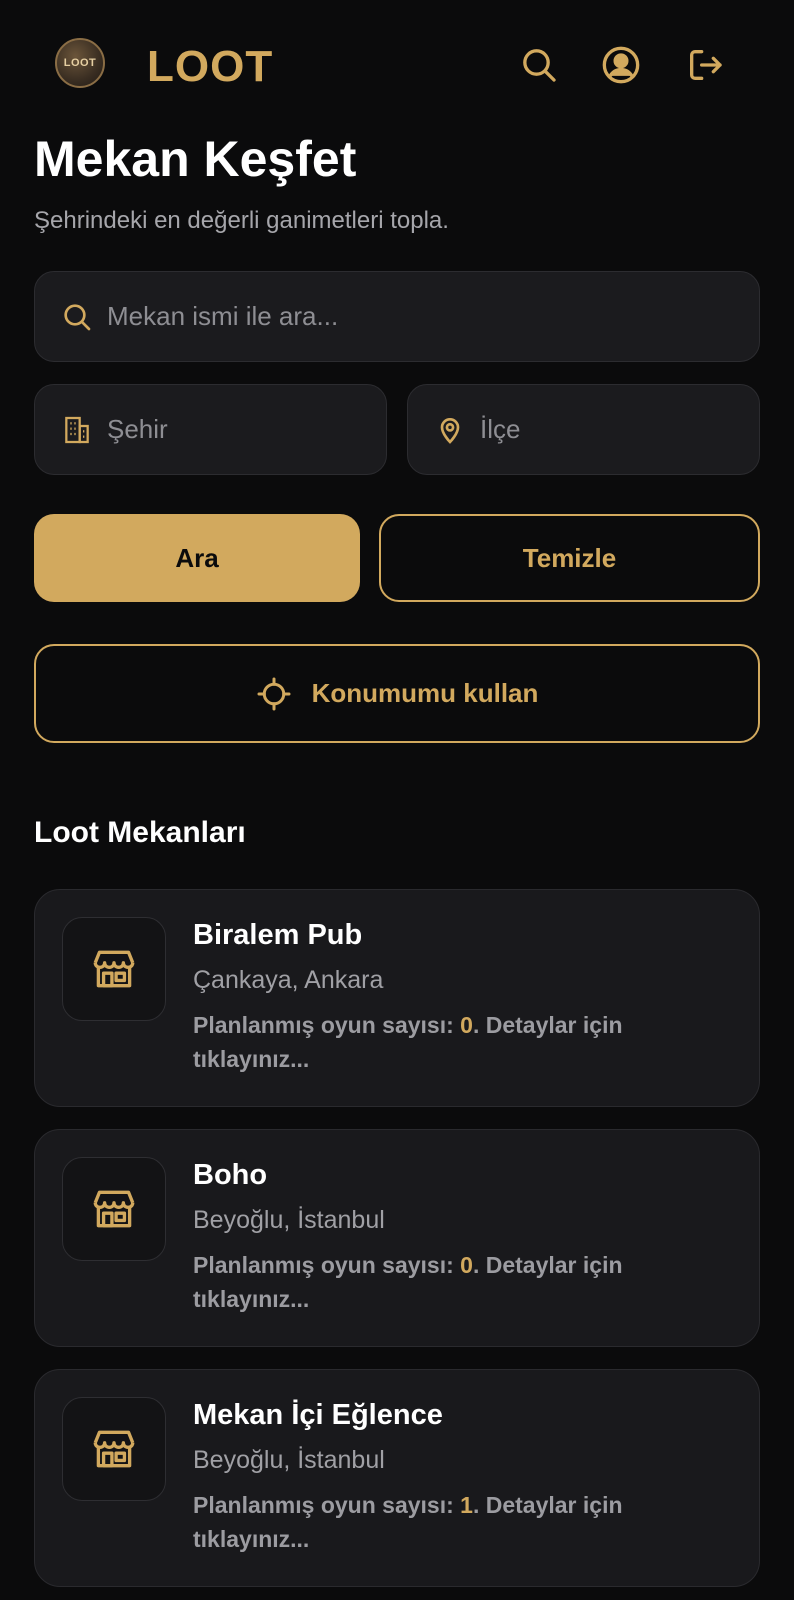  Describe the element at coordinates (621, 65) in the screenshot. I see `profile-icon` at that location.